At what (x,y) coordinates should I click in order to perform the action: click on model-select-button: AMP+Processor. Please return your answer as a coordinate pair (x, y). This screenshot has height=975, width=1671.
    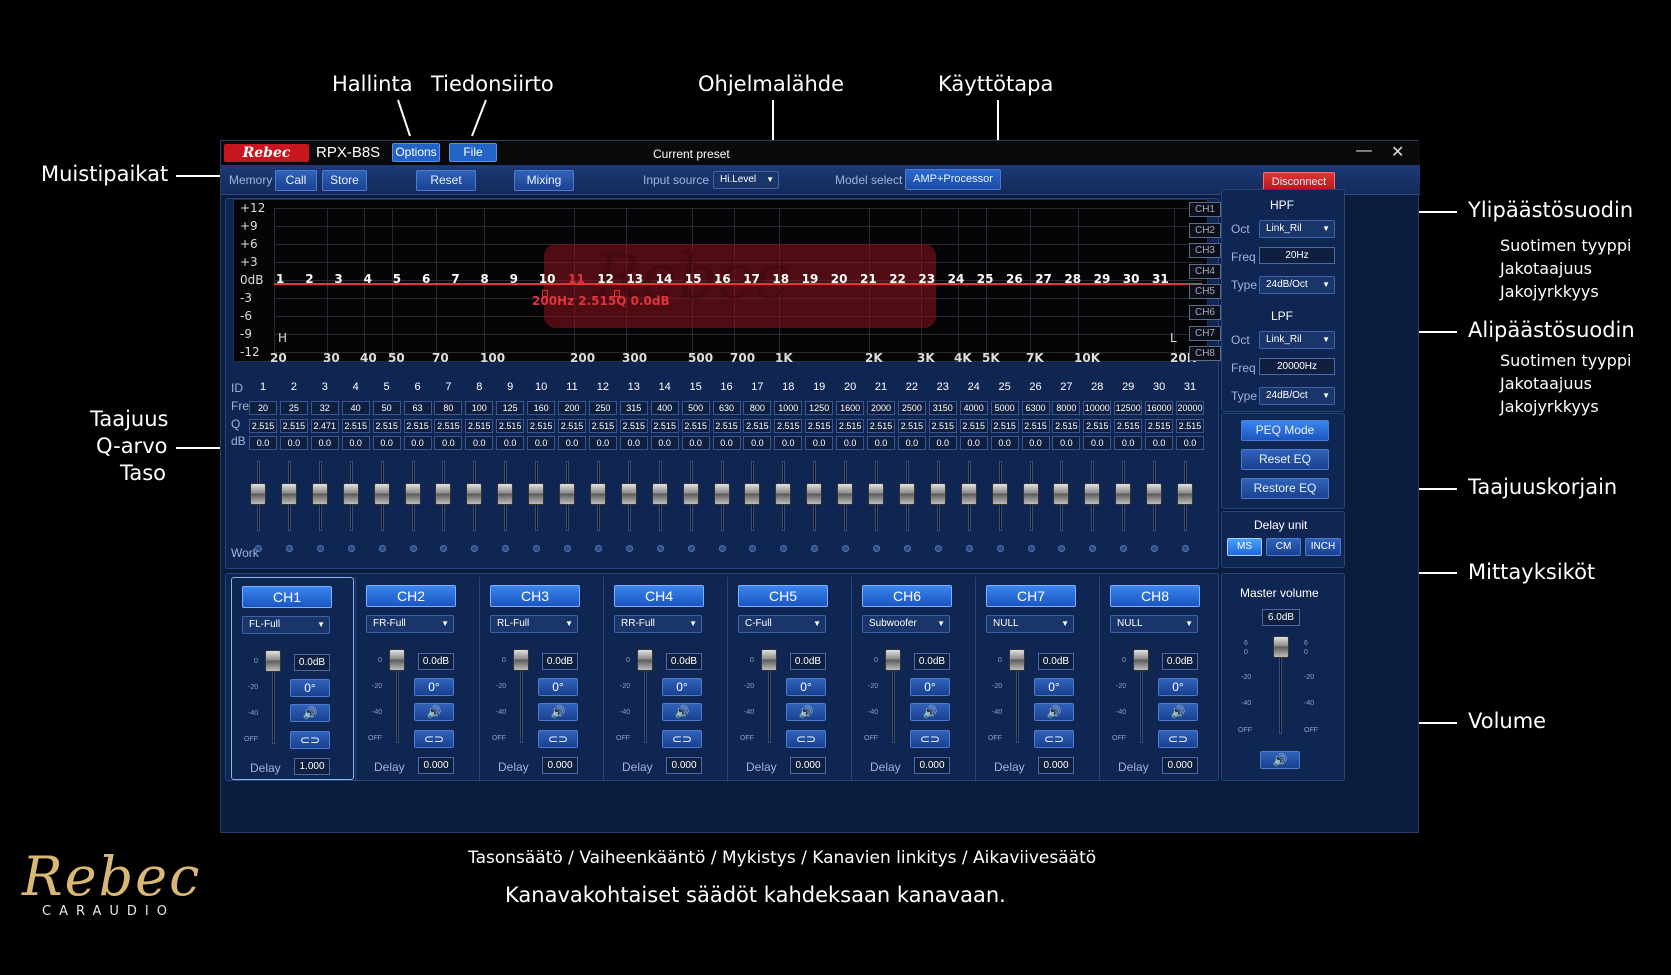
    Looking at the image, I should click on (953, 179).